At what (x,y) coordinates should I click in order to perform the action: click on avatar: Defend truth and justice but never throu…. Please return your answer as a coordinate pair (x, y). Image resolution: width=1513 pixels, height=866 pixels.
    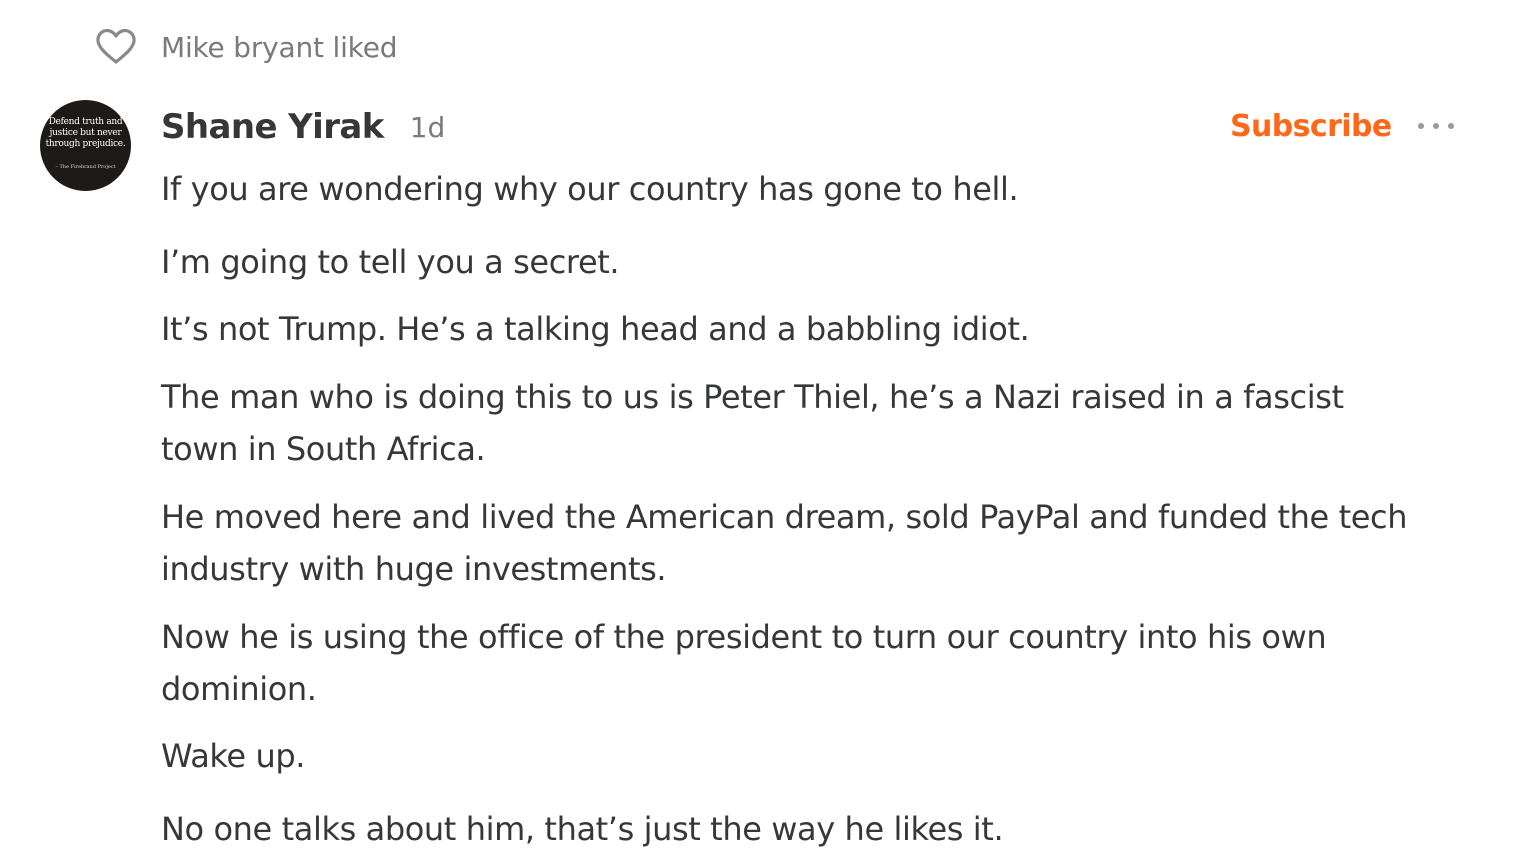
    Looking at the image, I should click on (85, 145).